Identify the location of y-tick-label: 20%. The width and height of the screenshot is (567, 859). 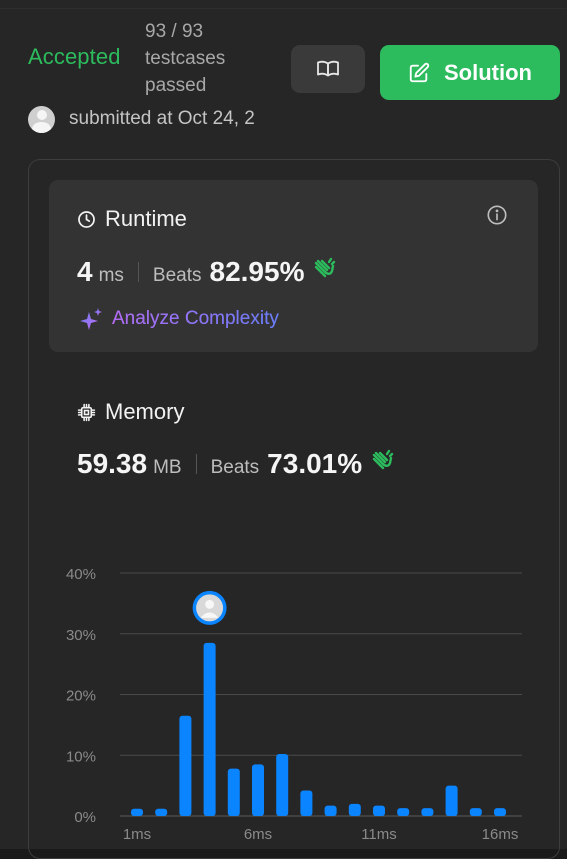
(81, 696).